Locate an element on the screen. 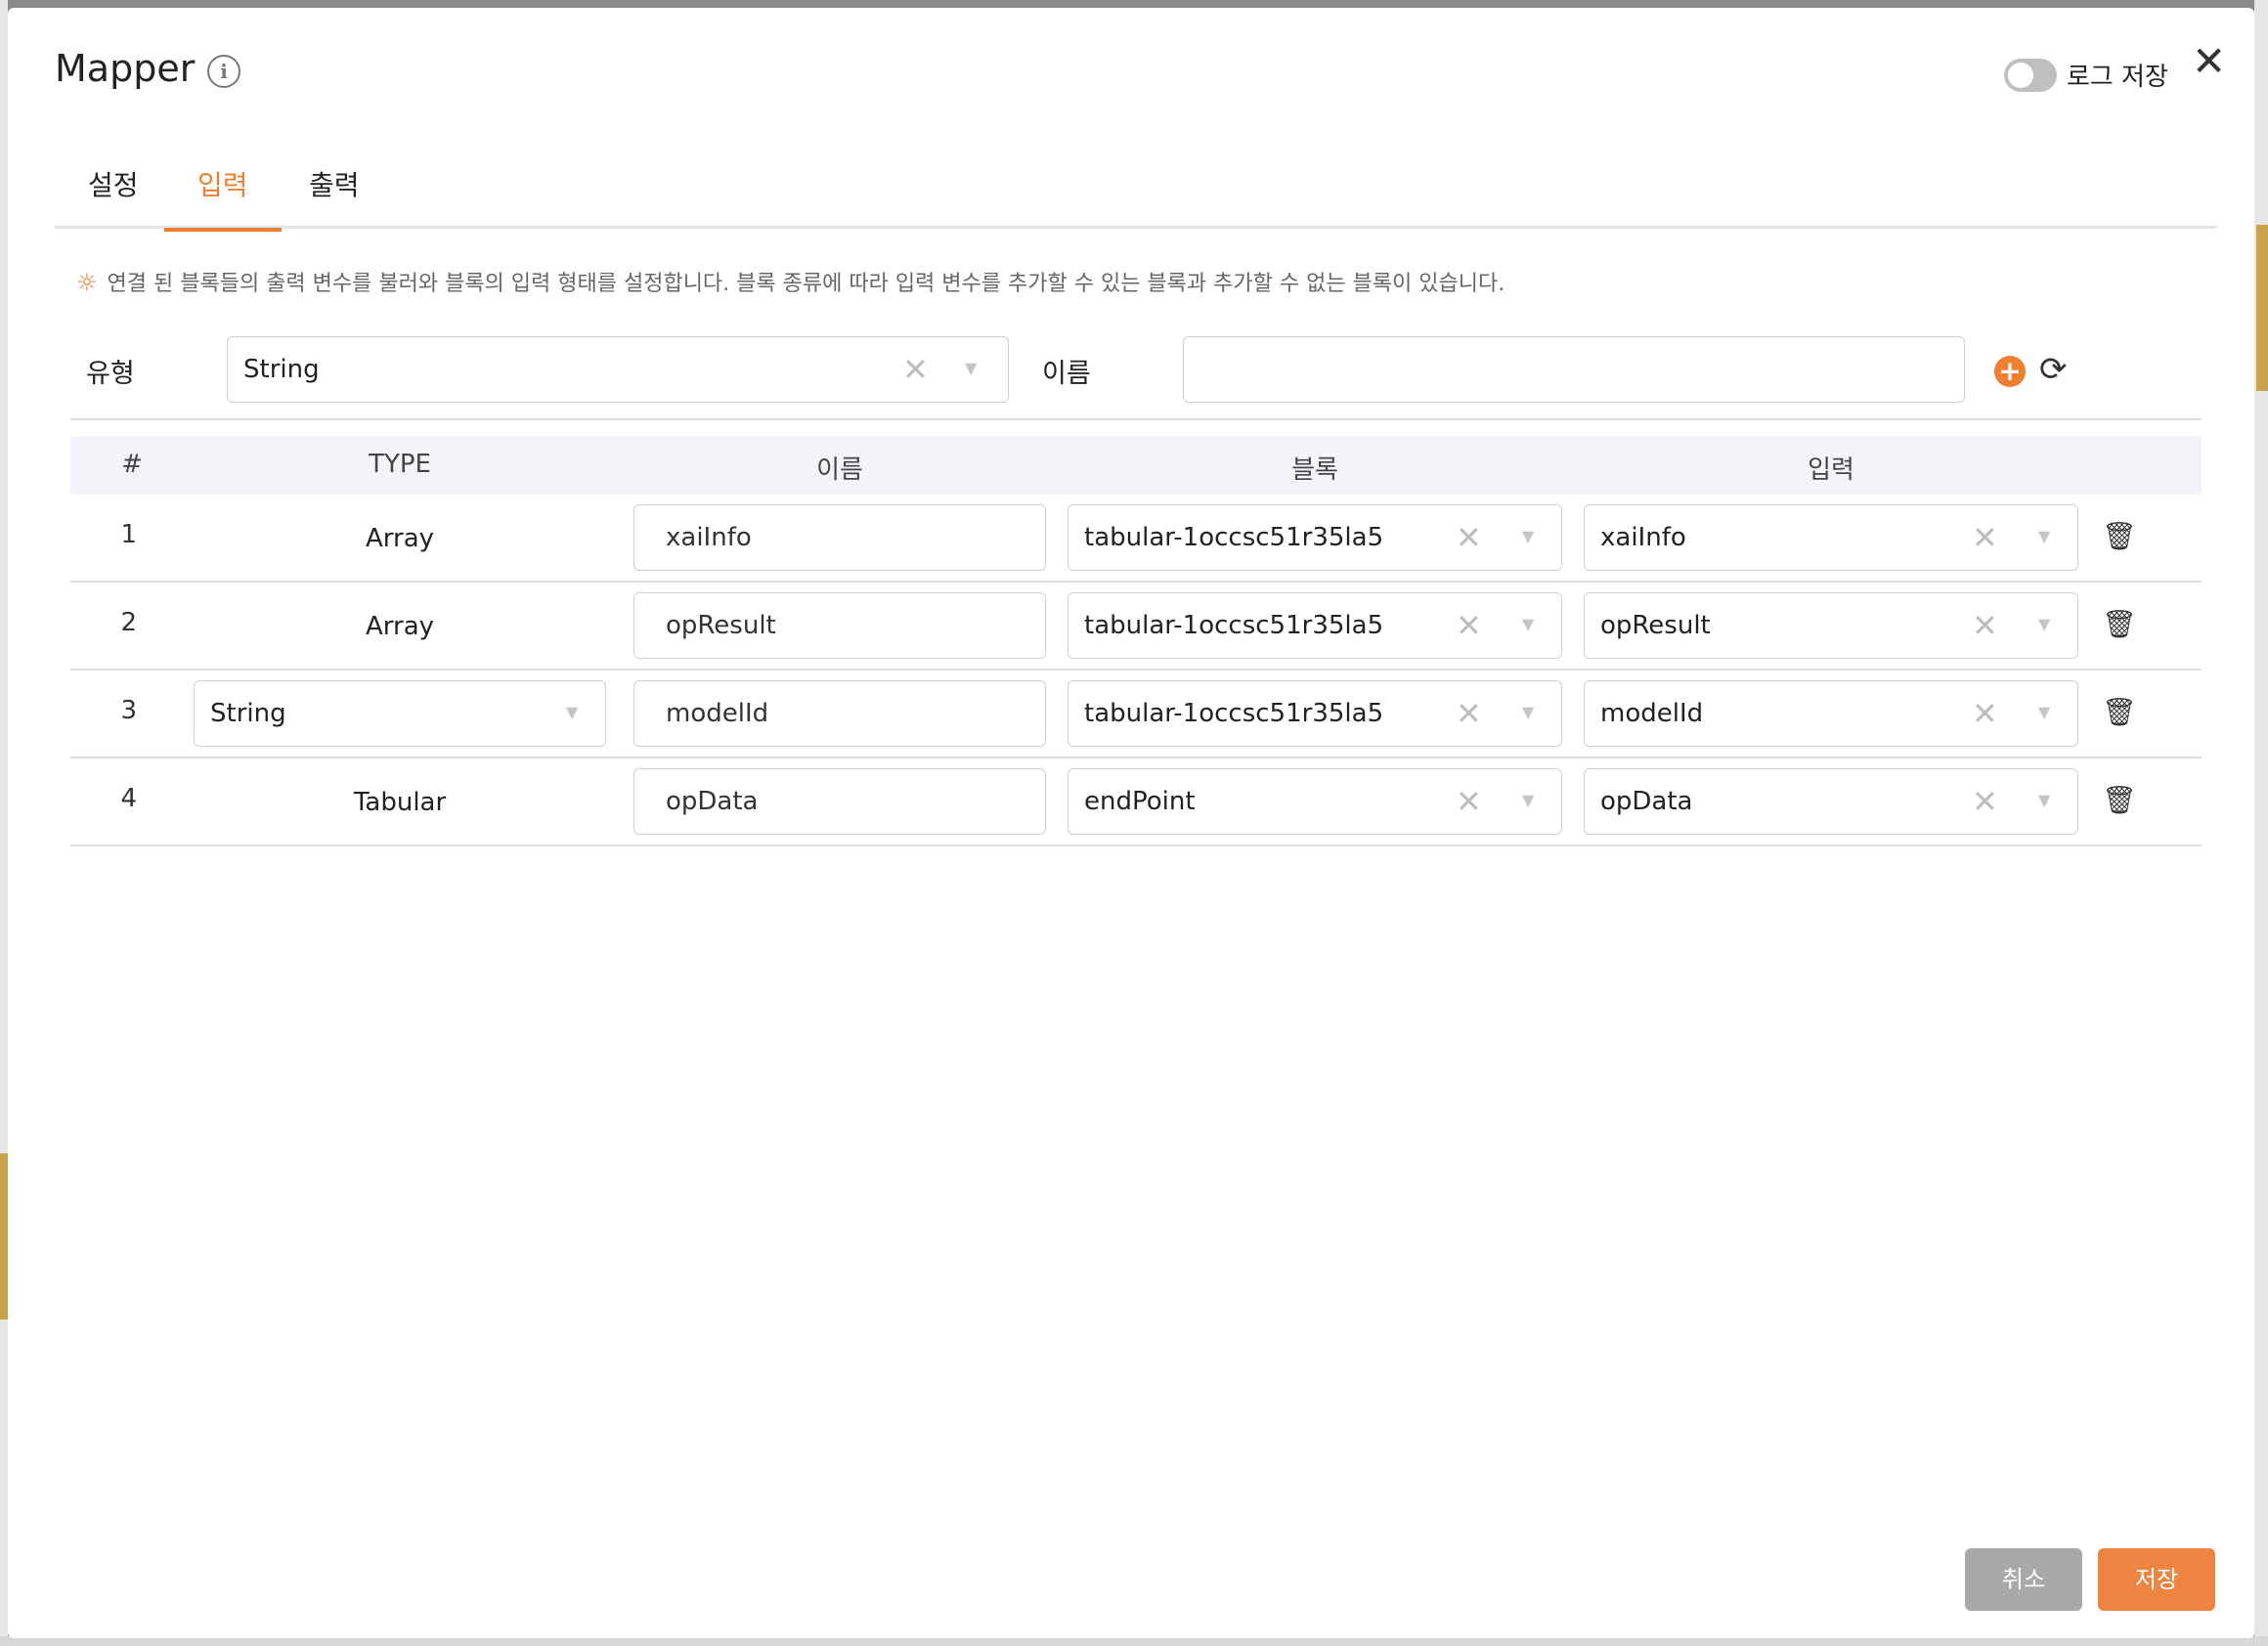  type-select-value: String is located at coordinates (281, 369).